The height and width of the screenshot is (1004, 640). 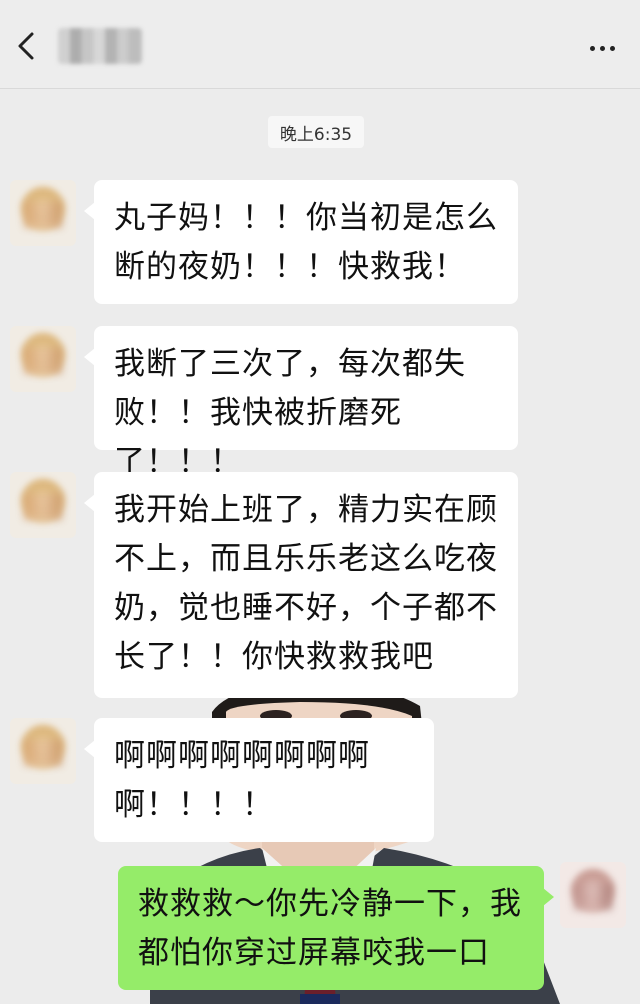 I want to click on message-bubble-outgoing: 救救救～你先冷静一下，我 都怕你穿过屏幕咬我一口, so click(x=336, y=928).